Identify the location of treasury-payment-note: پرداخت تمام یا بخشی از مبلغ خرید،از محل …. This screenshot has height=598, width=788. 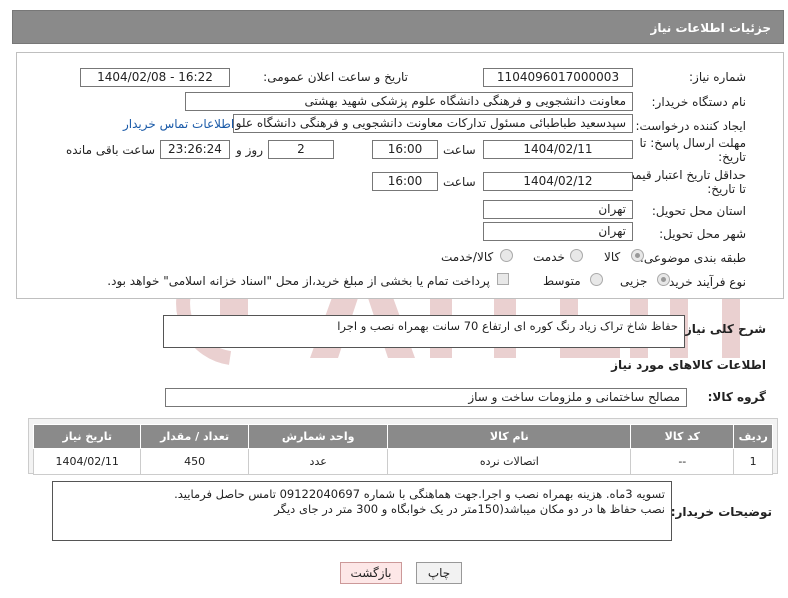
(298, 281).